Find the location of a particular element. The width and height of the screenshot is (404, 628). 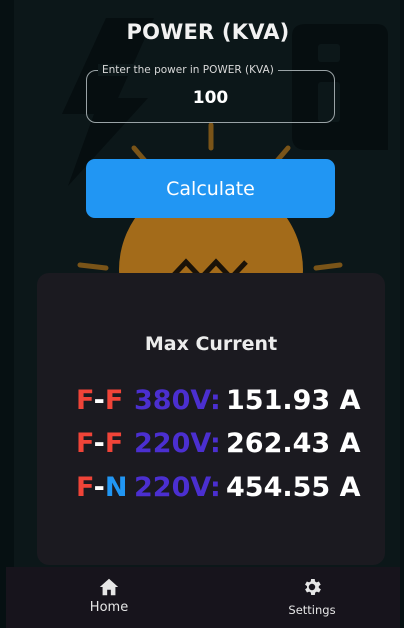

power-input-field: Enter the power in POWER (KVA) 100 is located at coordinates (210, 93).